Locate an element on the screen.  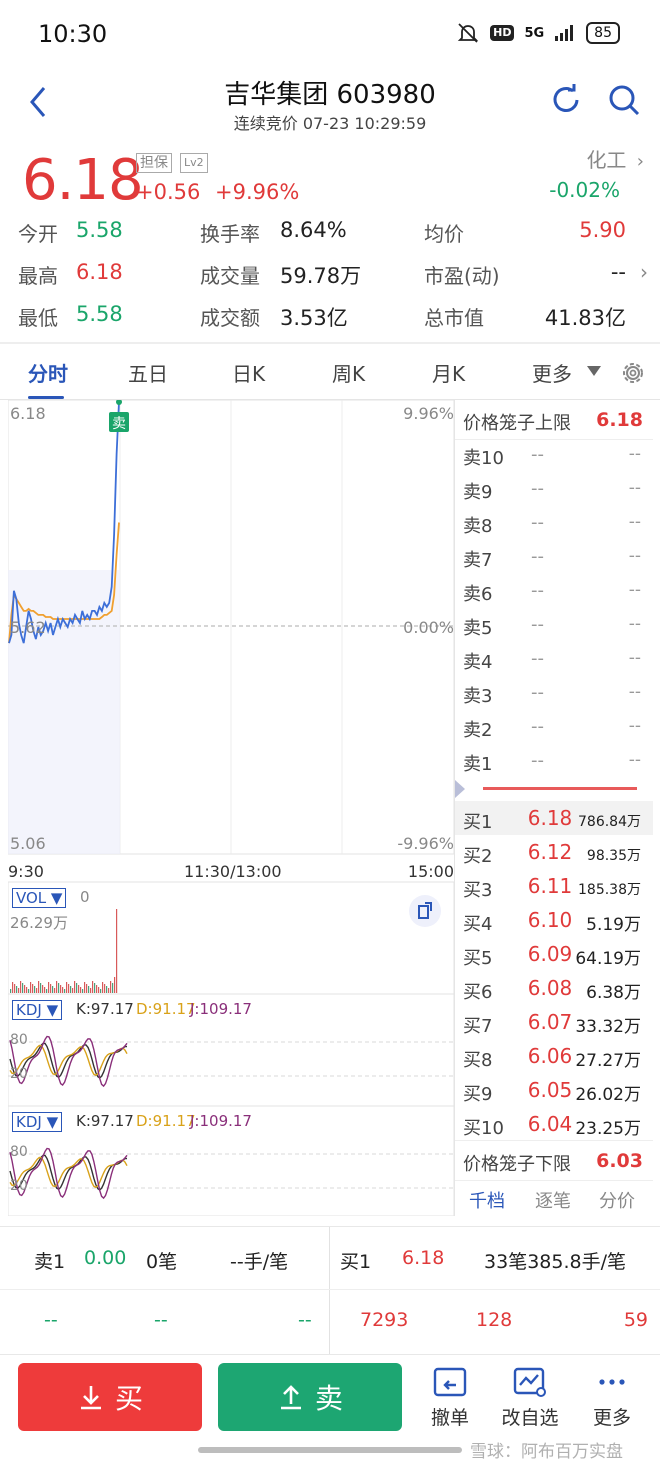
tab-monthly-k: 月K is located at coordinates (448, 372).